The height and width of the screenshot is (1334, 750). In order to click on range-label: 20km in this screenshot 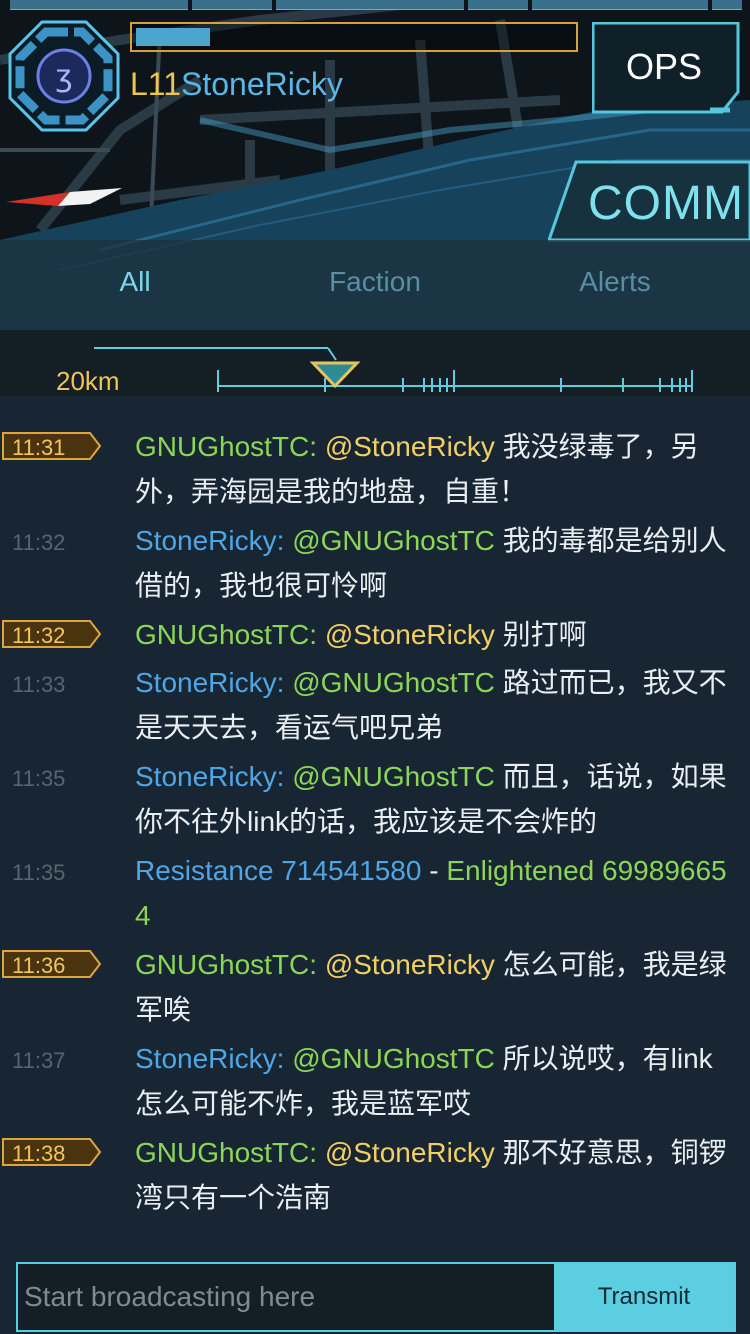, I will do `click(88, 381)`.